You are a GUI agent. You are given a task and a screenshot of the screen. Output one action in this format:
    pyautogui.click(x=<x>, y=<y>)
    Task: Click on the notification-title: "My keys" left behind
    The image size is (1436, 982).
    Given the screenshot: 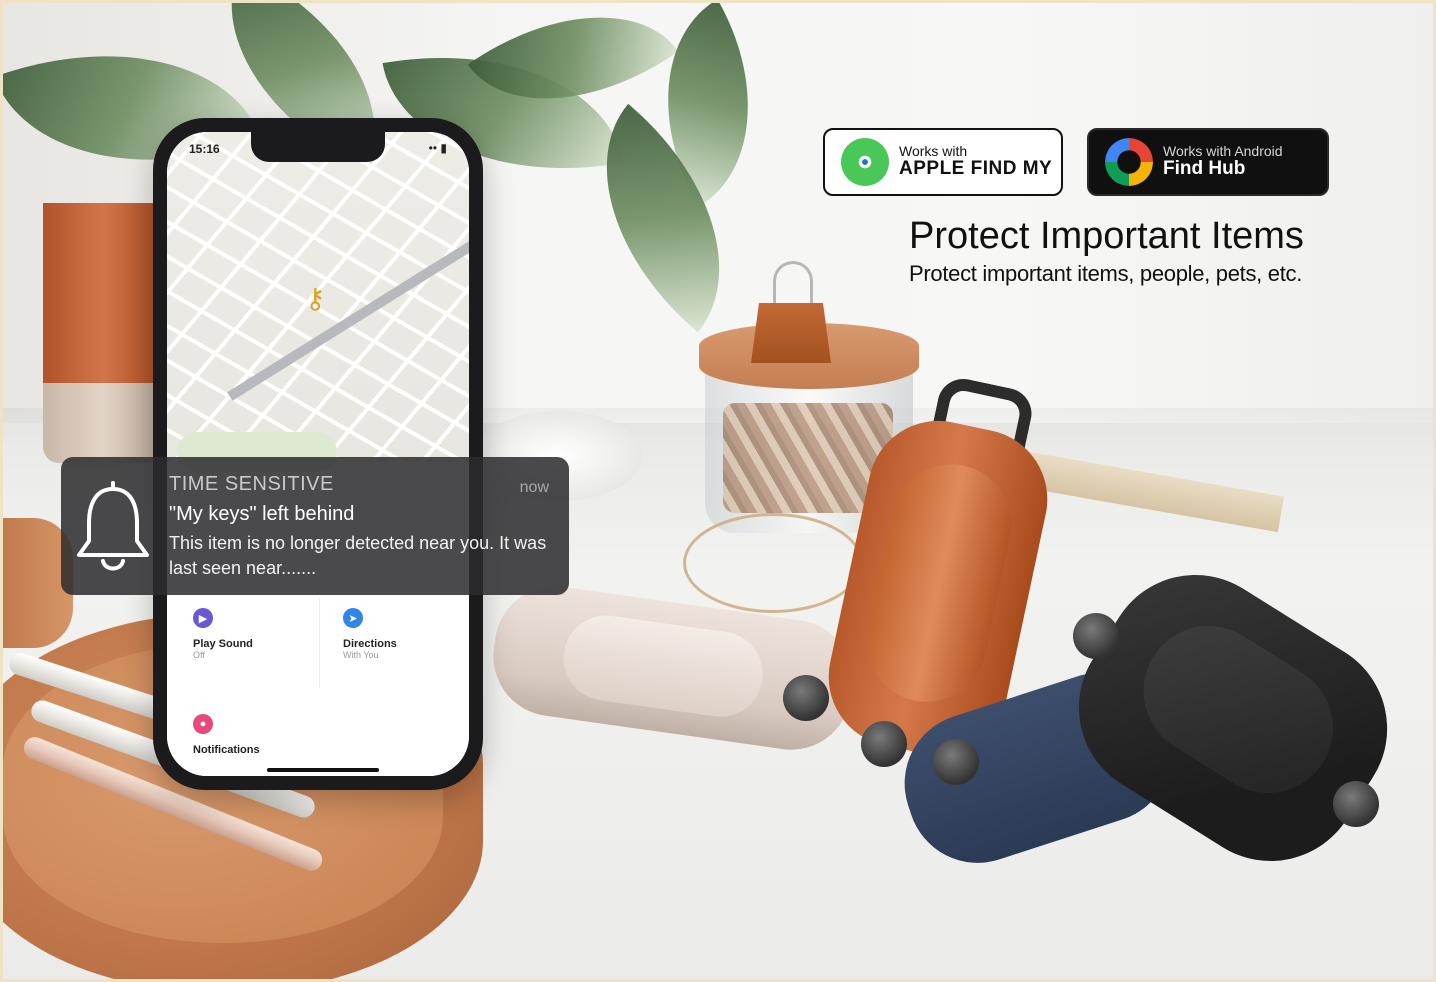 What is the action you would take?
    pyautogui.click(x=262, y=514)
    